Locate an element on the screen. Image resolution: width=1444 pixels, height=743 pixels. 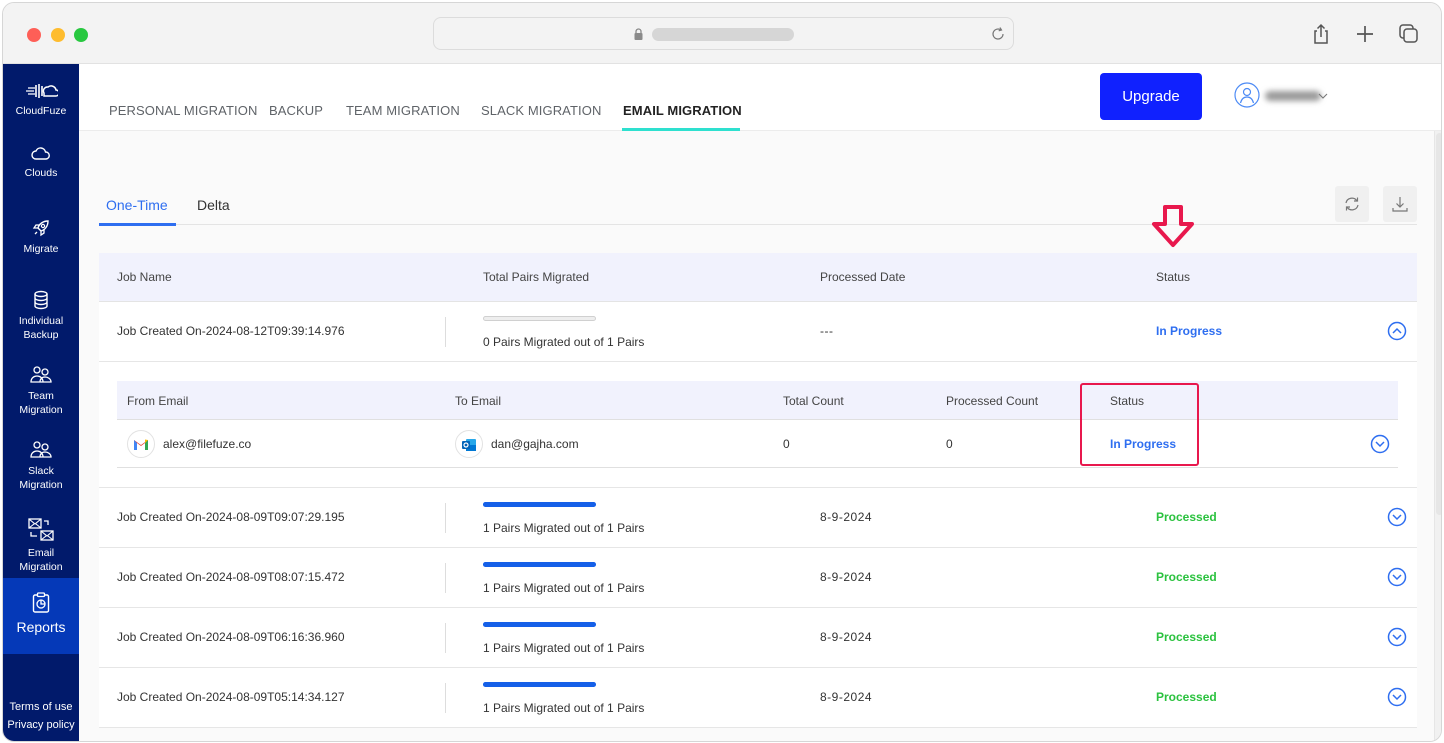
lock-icon is located at coordinates (638, 34).